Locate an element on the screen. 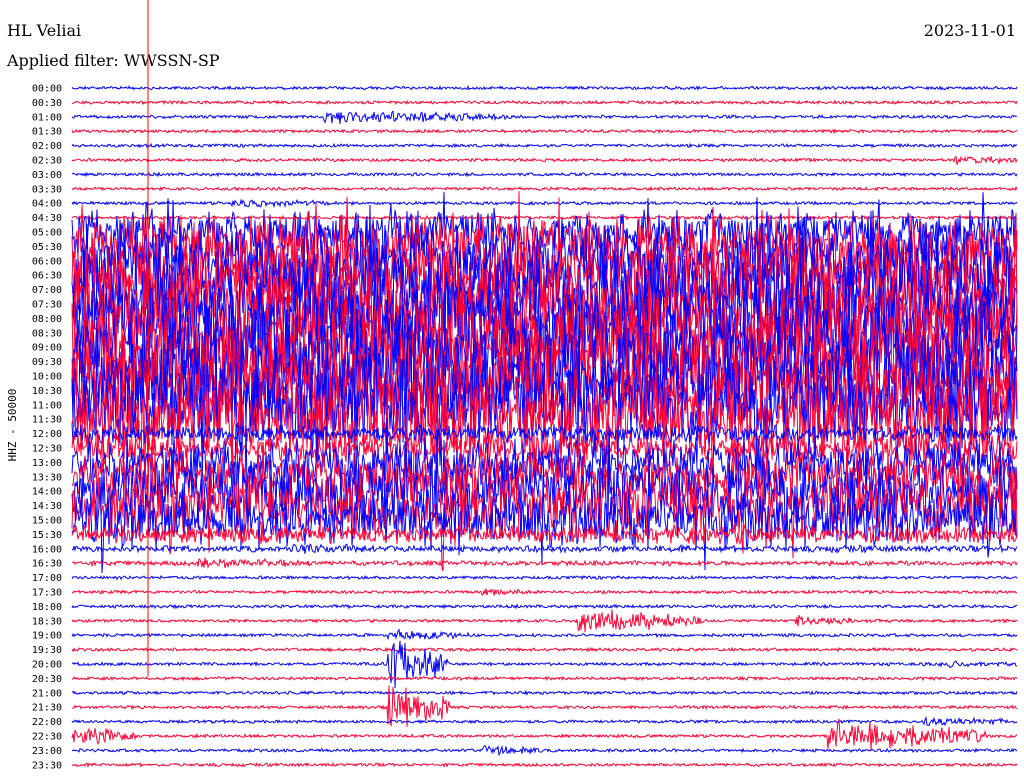 The width and height of the screenshot is (1024, 780). time-tick-label: 07:30 is located at coordinates (47, 305).